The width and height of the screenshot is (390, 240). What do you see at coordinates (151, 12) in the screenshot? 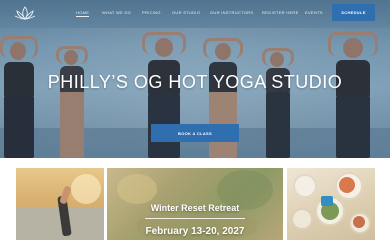
I see `nav-item-pricing: PRICING` at bounding box center [151, 12].